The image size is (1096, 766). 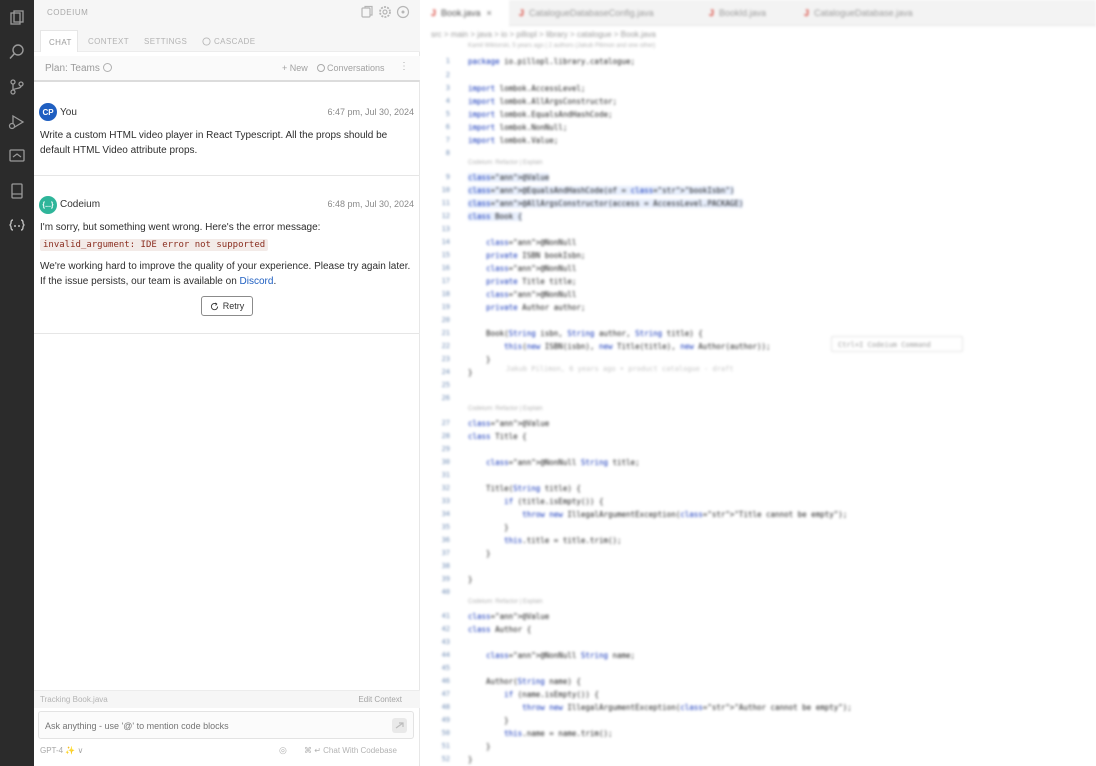 What do you see at coordinates (445, 190) in the screenshot?
I see `line-number: 10` at bounding box center [445, 190].